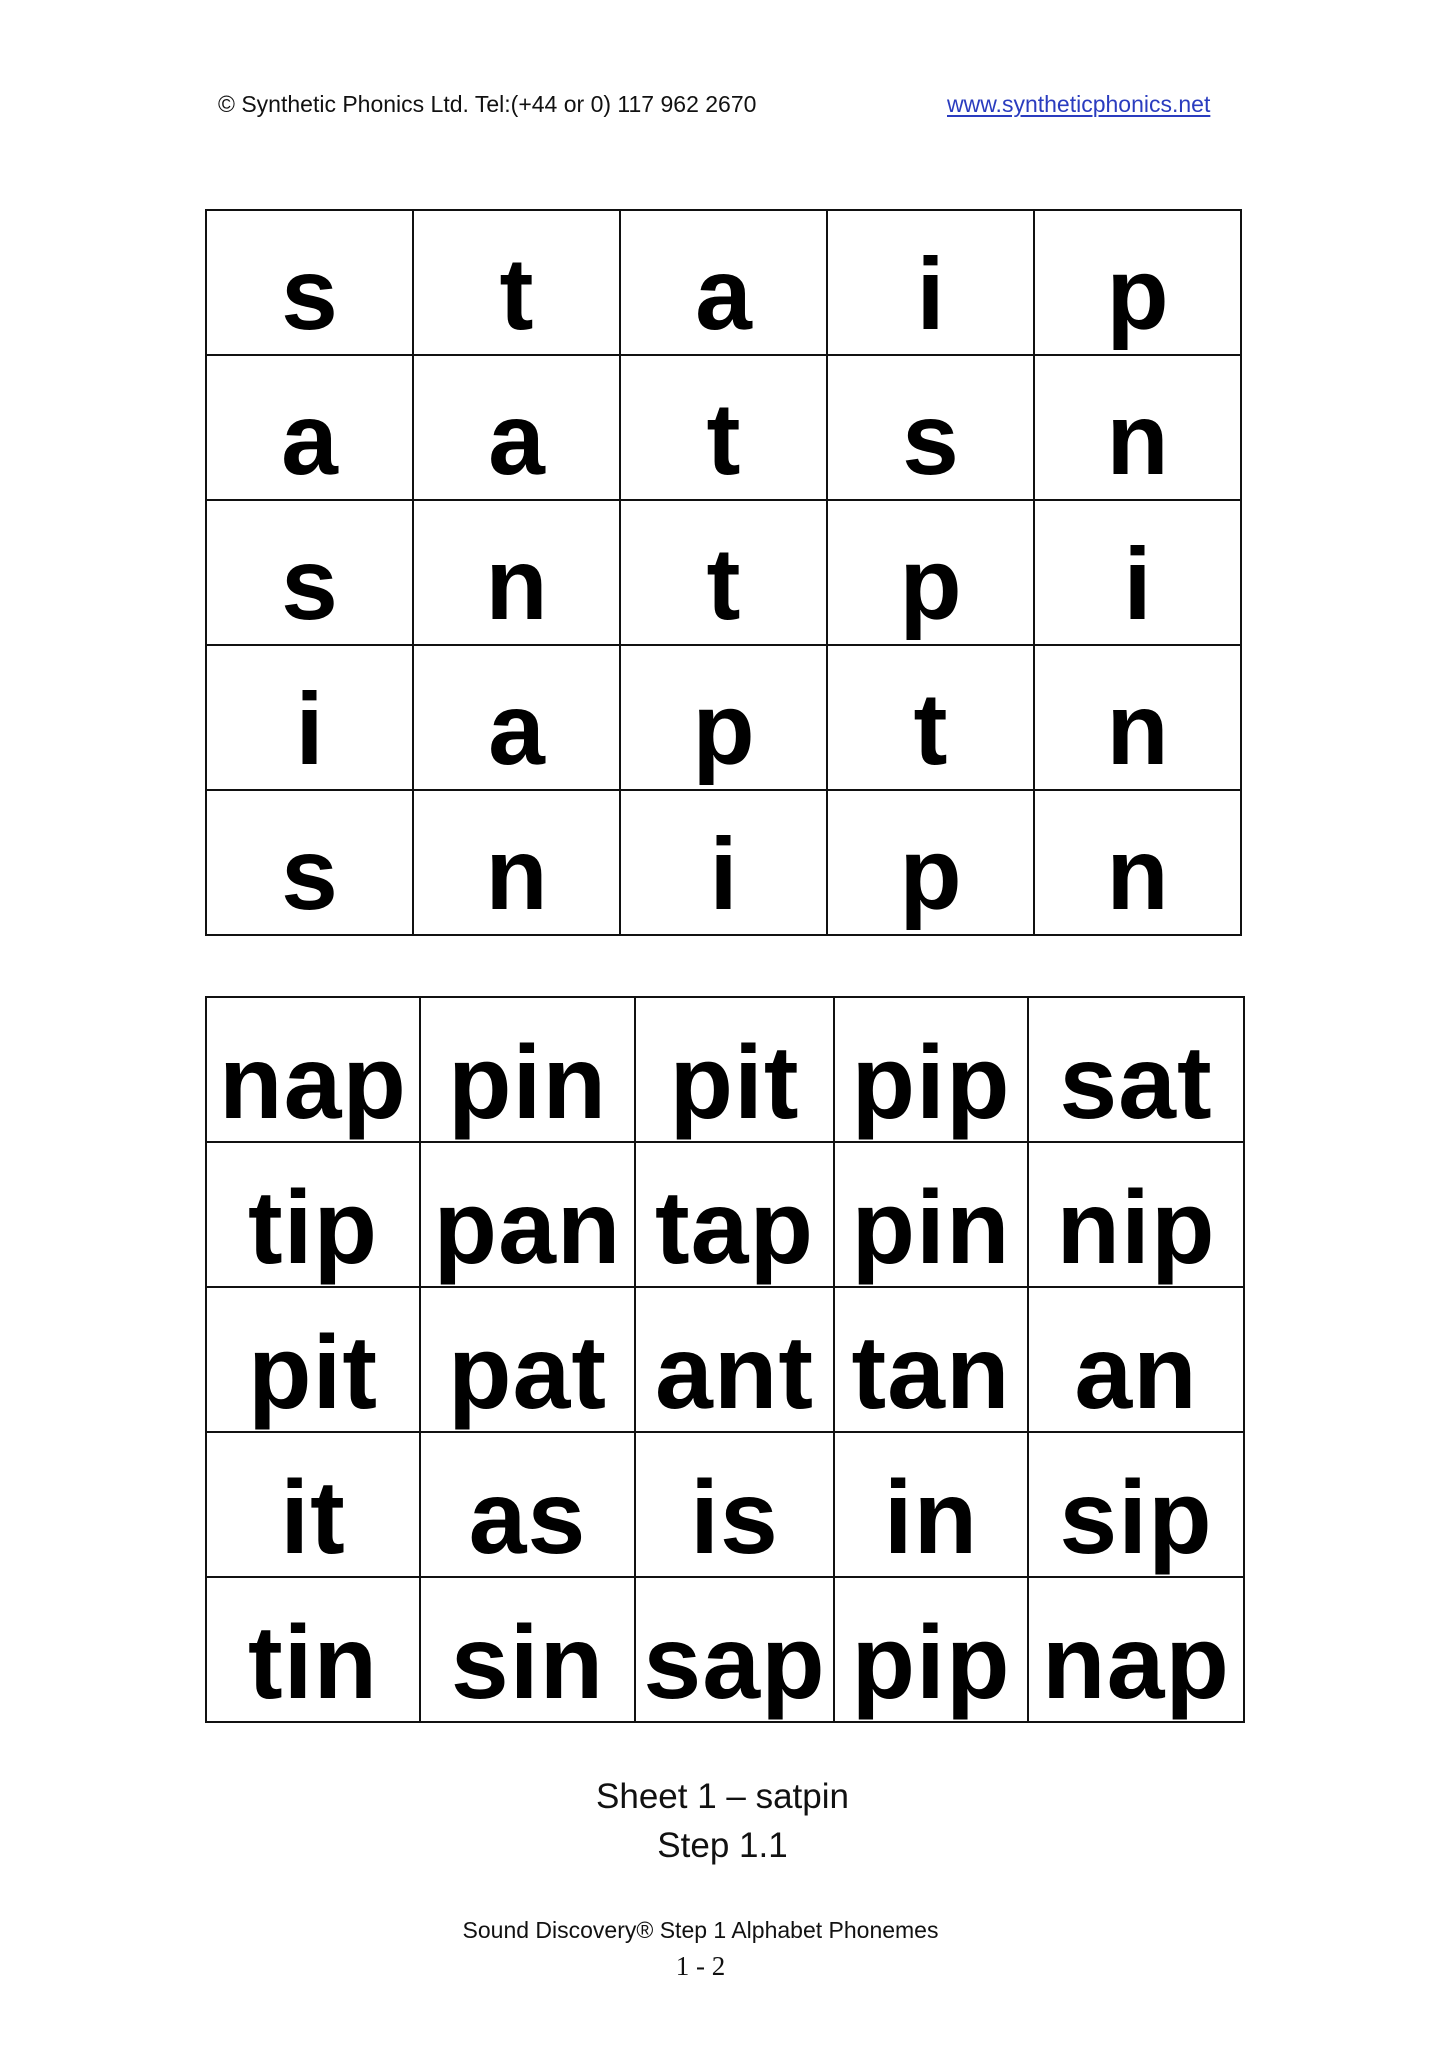  Describe the element at coordinates (700, 1966) in the screenshot. I see `page-number: 1 - 2` at that location.